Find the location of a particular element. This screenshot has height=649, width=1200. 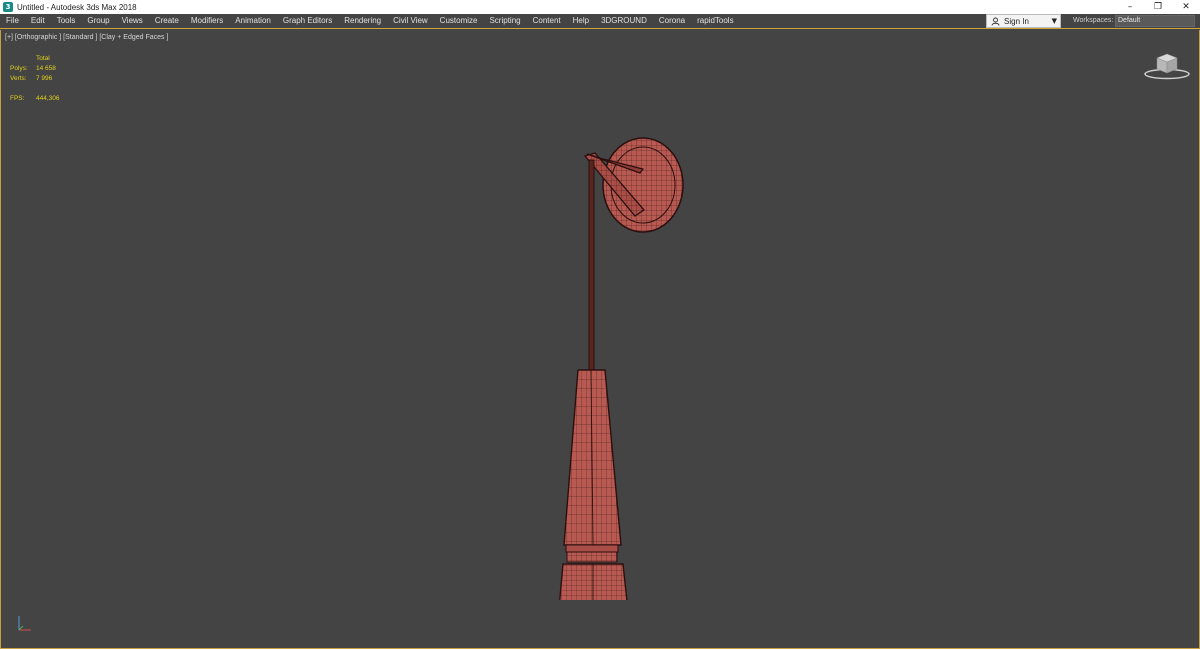

menu-corona: Corona is located at coordinates (672, 21).